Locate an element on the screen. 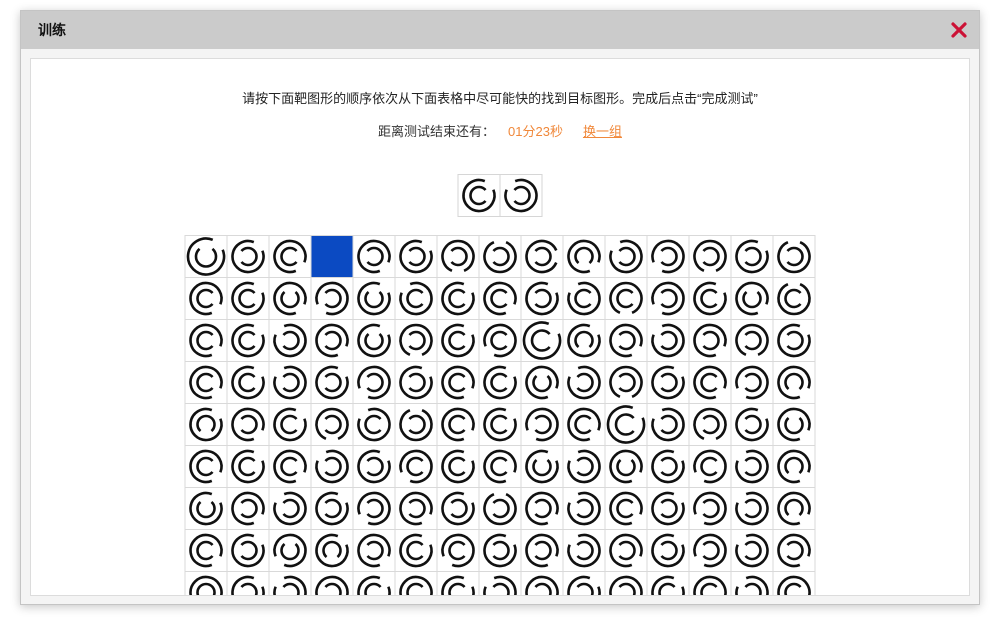 The height and width of the screenshot is (635, 1000). grid-cell-selected is located at coordinates (332, 256).